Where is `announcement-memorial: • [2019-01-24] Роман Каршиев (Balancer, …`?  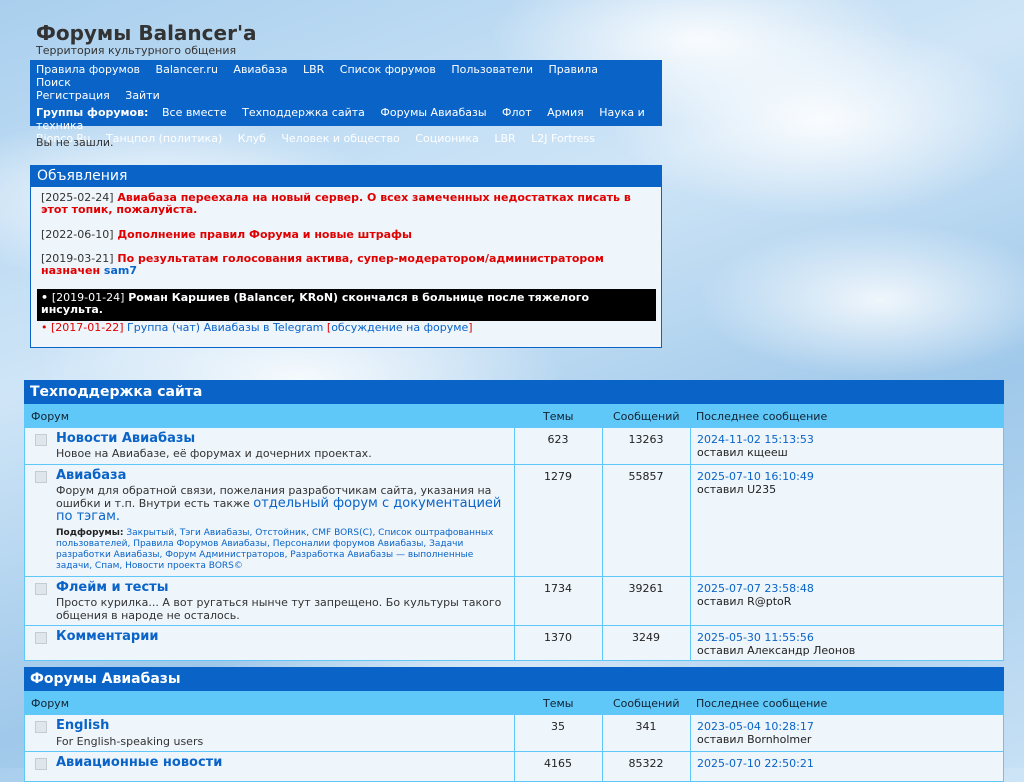
announcement-memorial: • [2019-01-24] Роман Каршиев (Balancer, … is located at coordinates (346, 305).